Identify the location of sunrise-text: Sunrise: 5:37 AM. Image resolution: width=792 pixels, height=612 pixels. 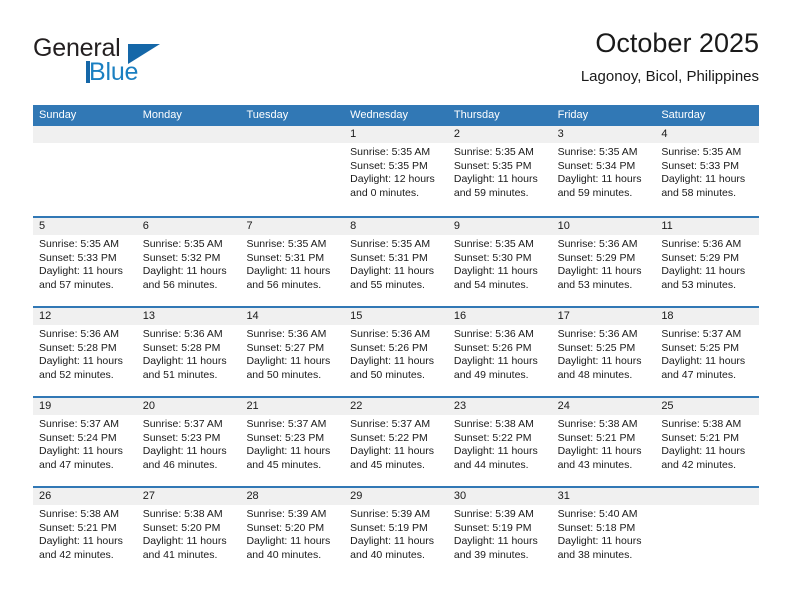
(701, 334).